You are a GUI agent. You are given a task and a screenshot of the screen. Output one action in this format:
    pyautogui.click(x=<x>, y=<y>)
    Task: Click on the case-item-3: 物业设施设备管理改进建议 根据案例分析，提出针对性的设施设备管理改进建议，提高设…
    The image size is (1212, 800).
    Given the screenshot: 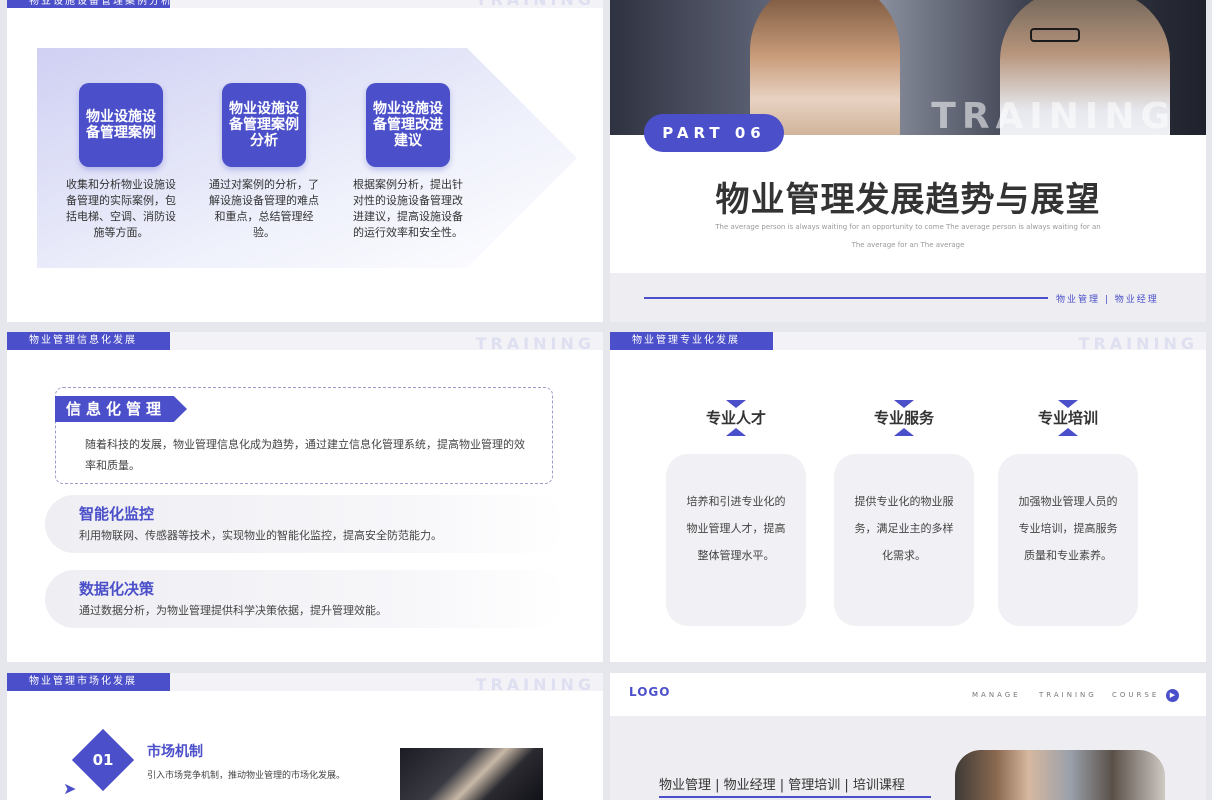 What is the action you would take?
    pyautogui.click(x=408, y=162)
    